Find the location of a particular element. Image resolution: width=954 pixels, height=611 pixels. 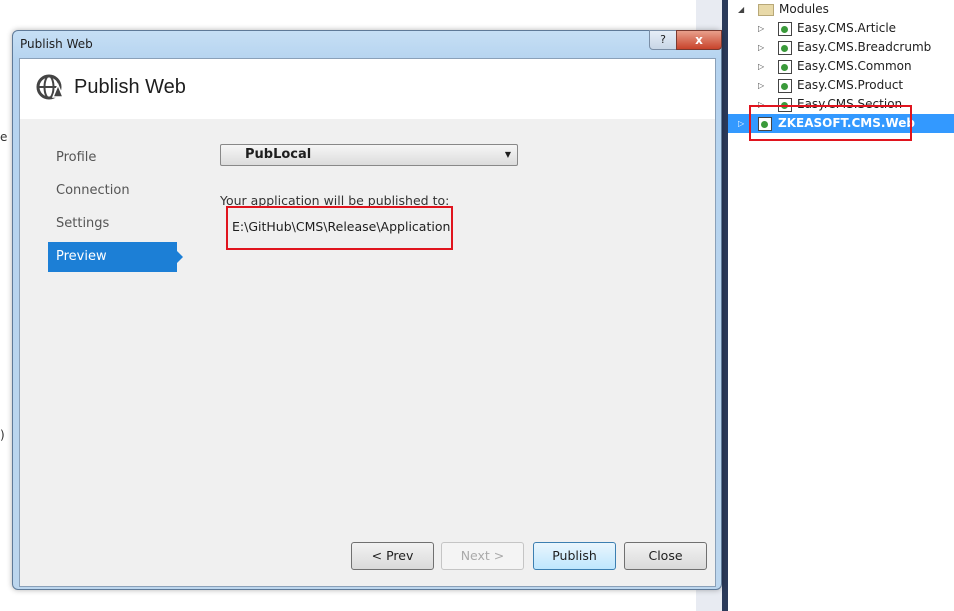

tree-item-label: Easy.CMS.Product is located at coordinates (850, 85).